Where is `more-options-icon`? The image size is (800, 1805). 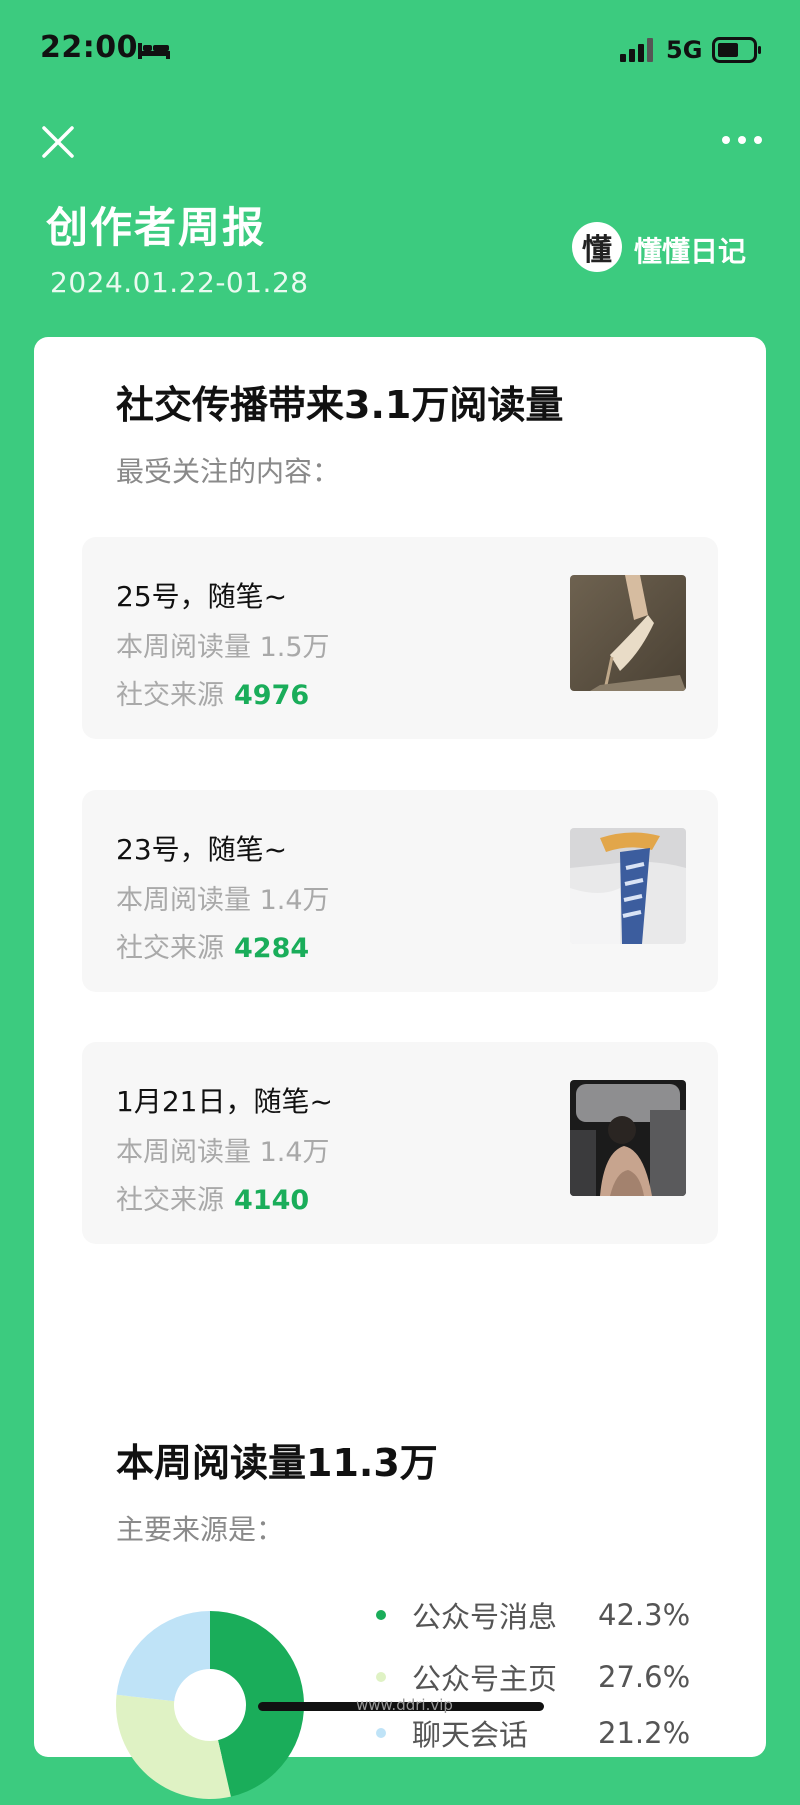 more-options-icon is located at coordinates (742, 140).